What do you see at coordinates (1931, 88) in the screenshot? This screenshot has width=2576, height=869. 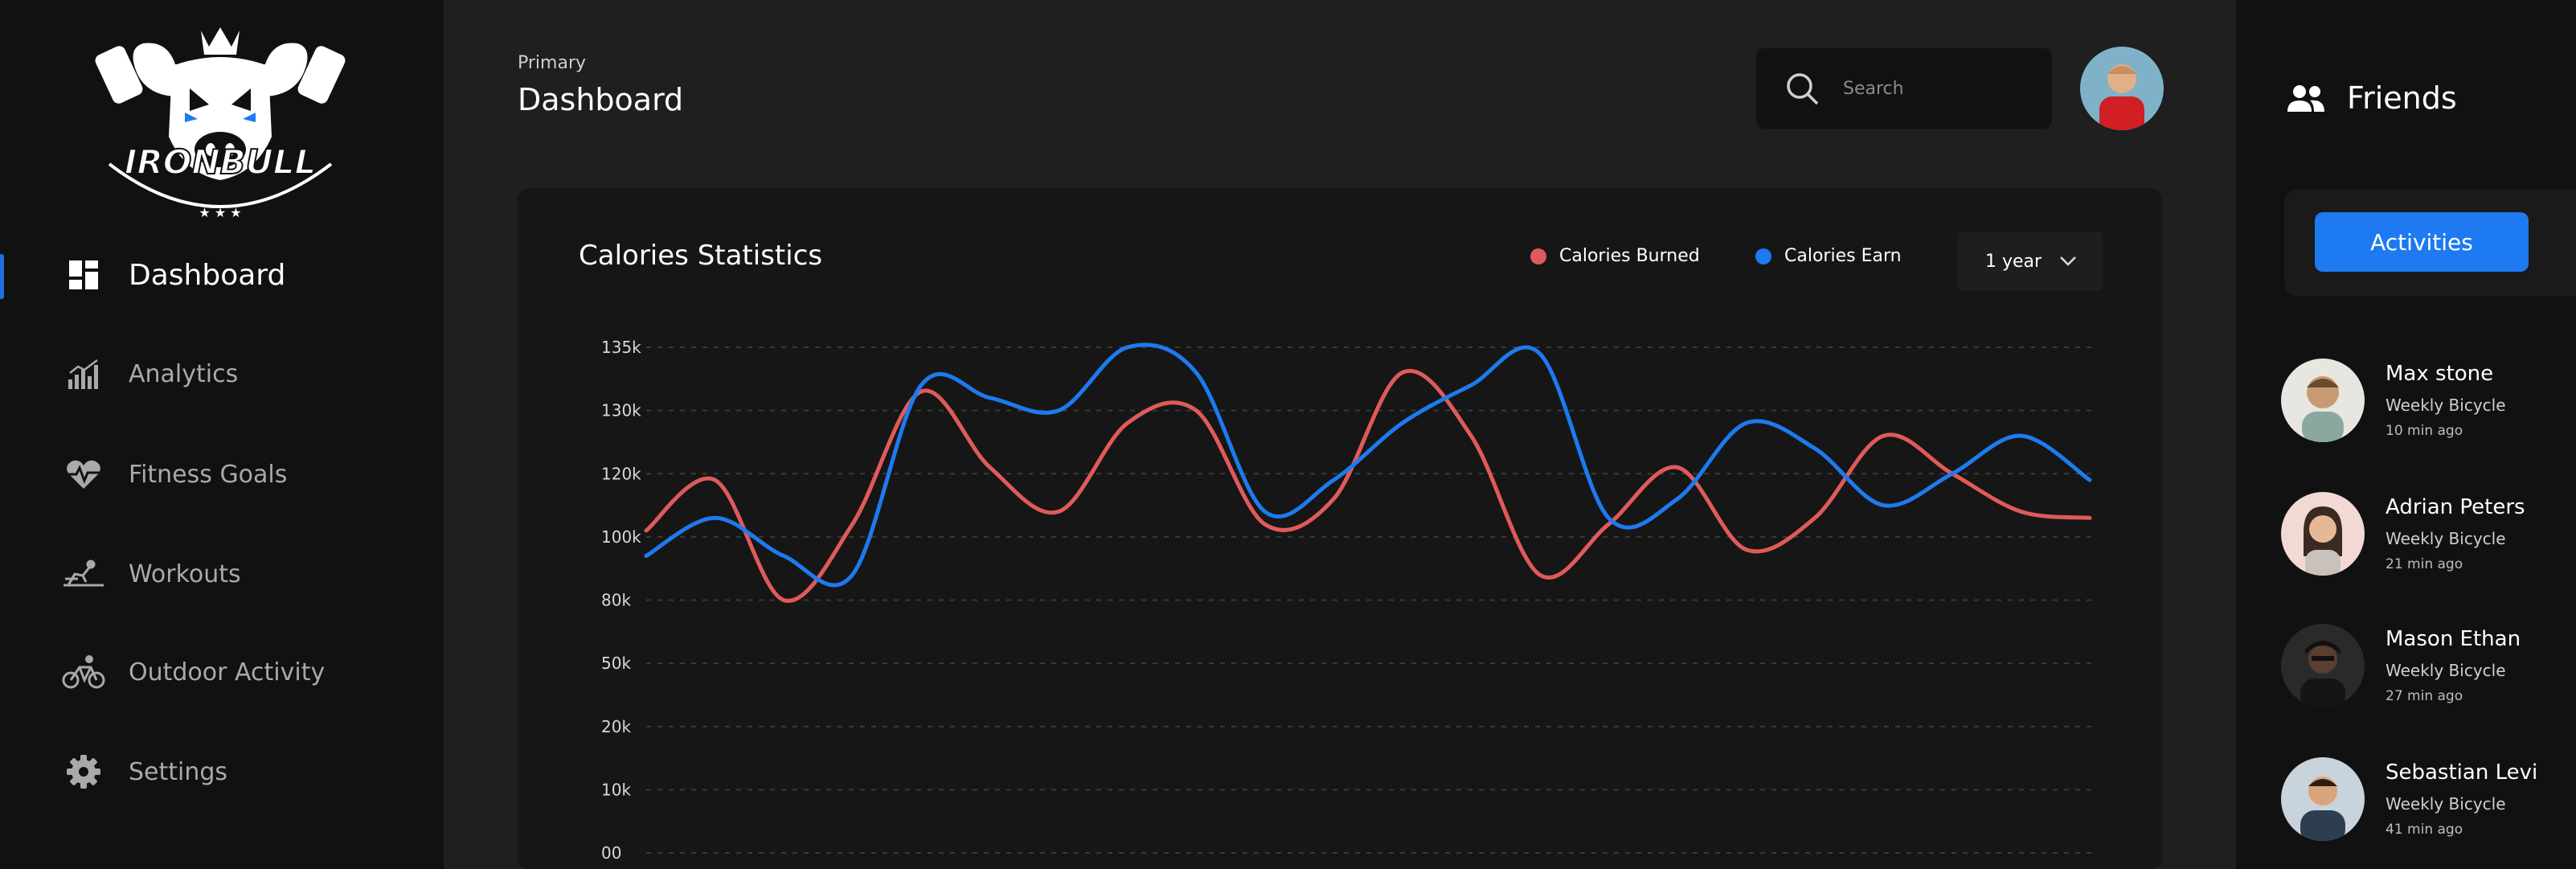 I see `search-input` at bounding box center [1931, 88].